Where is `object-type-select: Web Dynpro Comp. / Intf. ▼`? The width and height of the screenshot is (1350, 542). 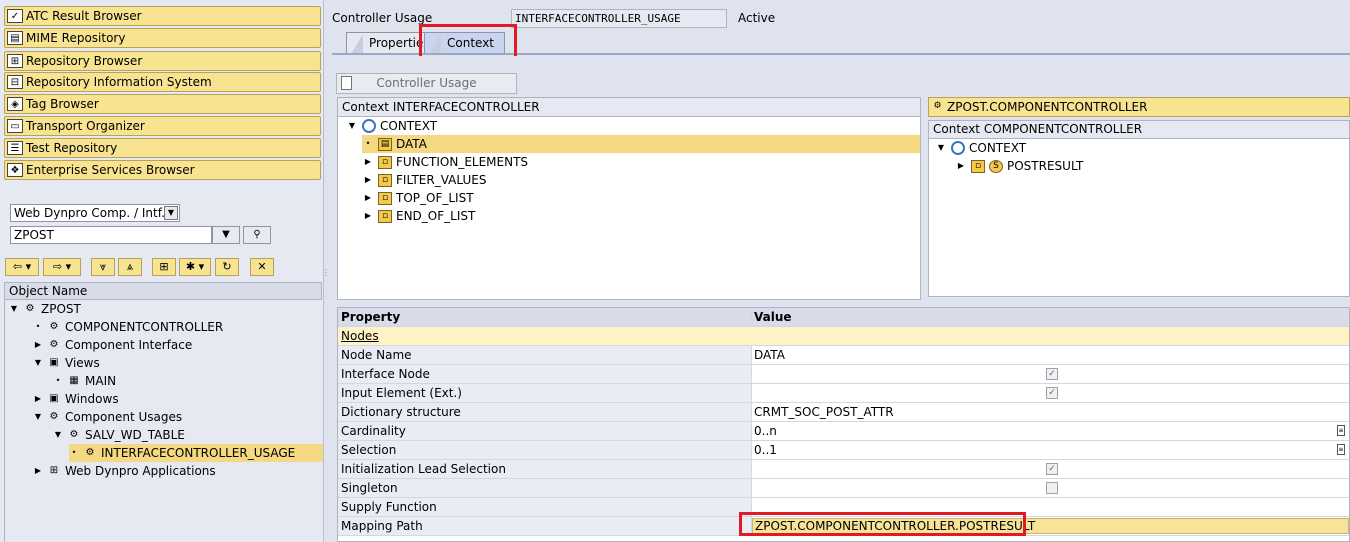
object-type-select: Web Dynpro Comp. / Intf. ▼ is located at coordinates (95, 213).